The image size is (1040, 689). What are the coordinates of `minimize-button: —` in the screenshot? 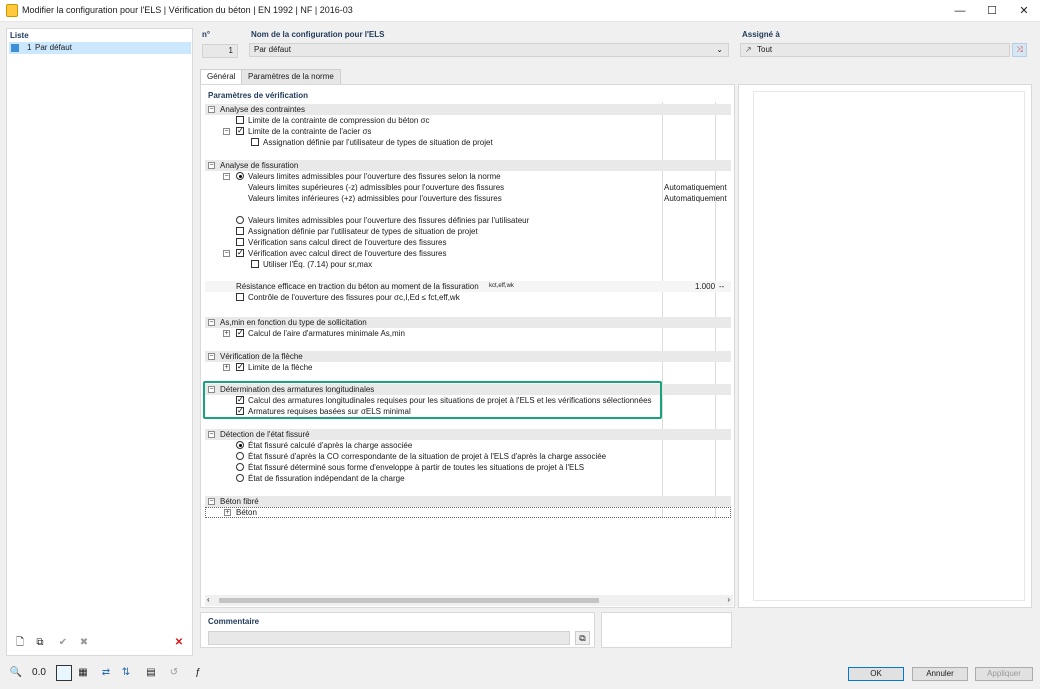 It's located at (960, 11).